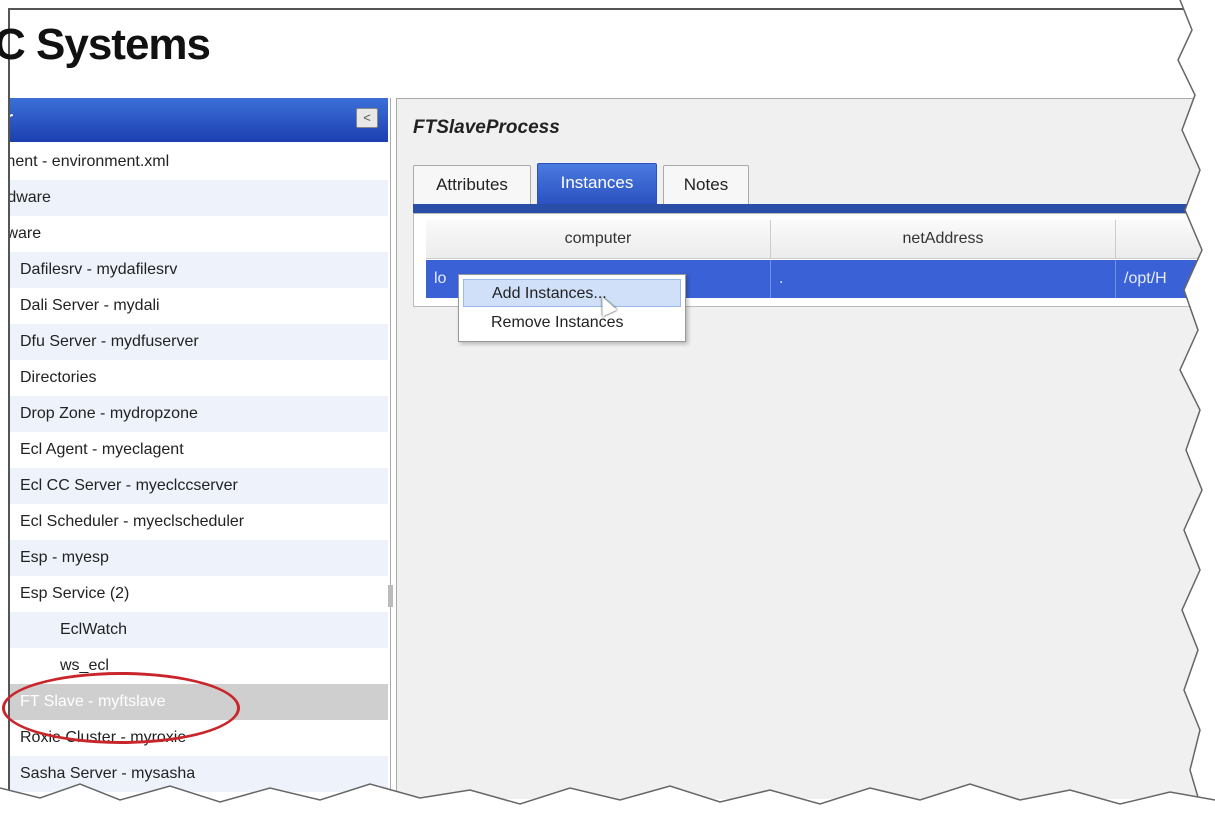 The width and height of the screenshot is (1215, 821). Describe the element at coordinates (598, 239) in the screenshot. I see `column-header-computer: computer` at that location.